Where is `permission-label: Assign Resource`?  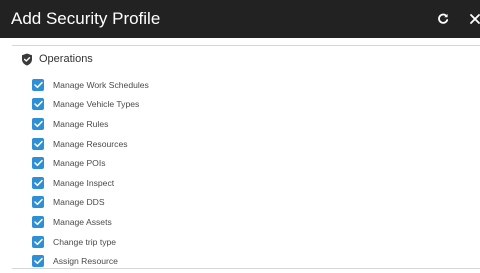
permission-label: Assign Resource is located at coordinates (85, 261).